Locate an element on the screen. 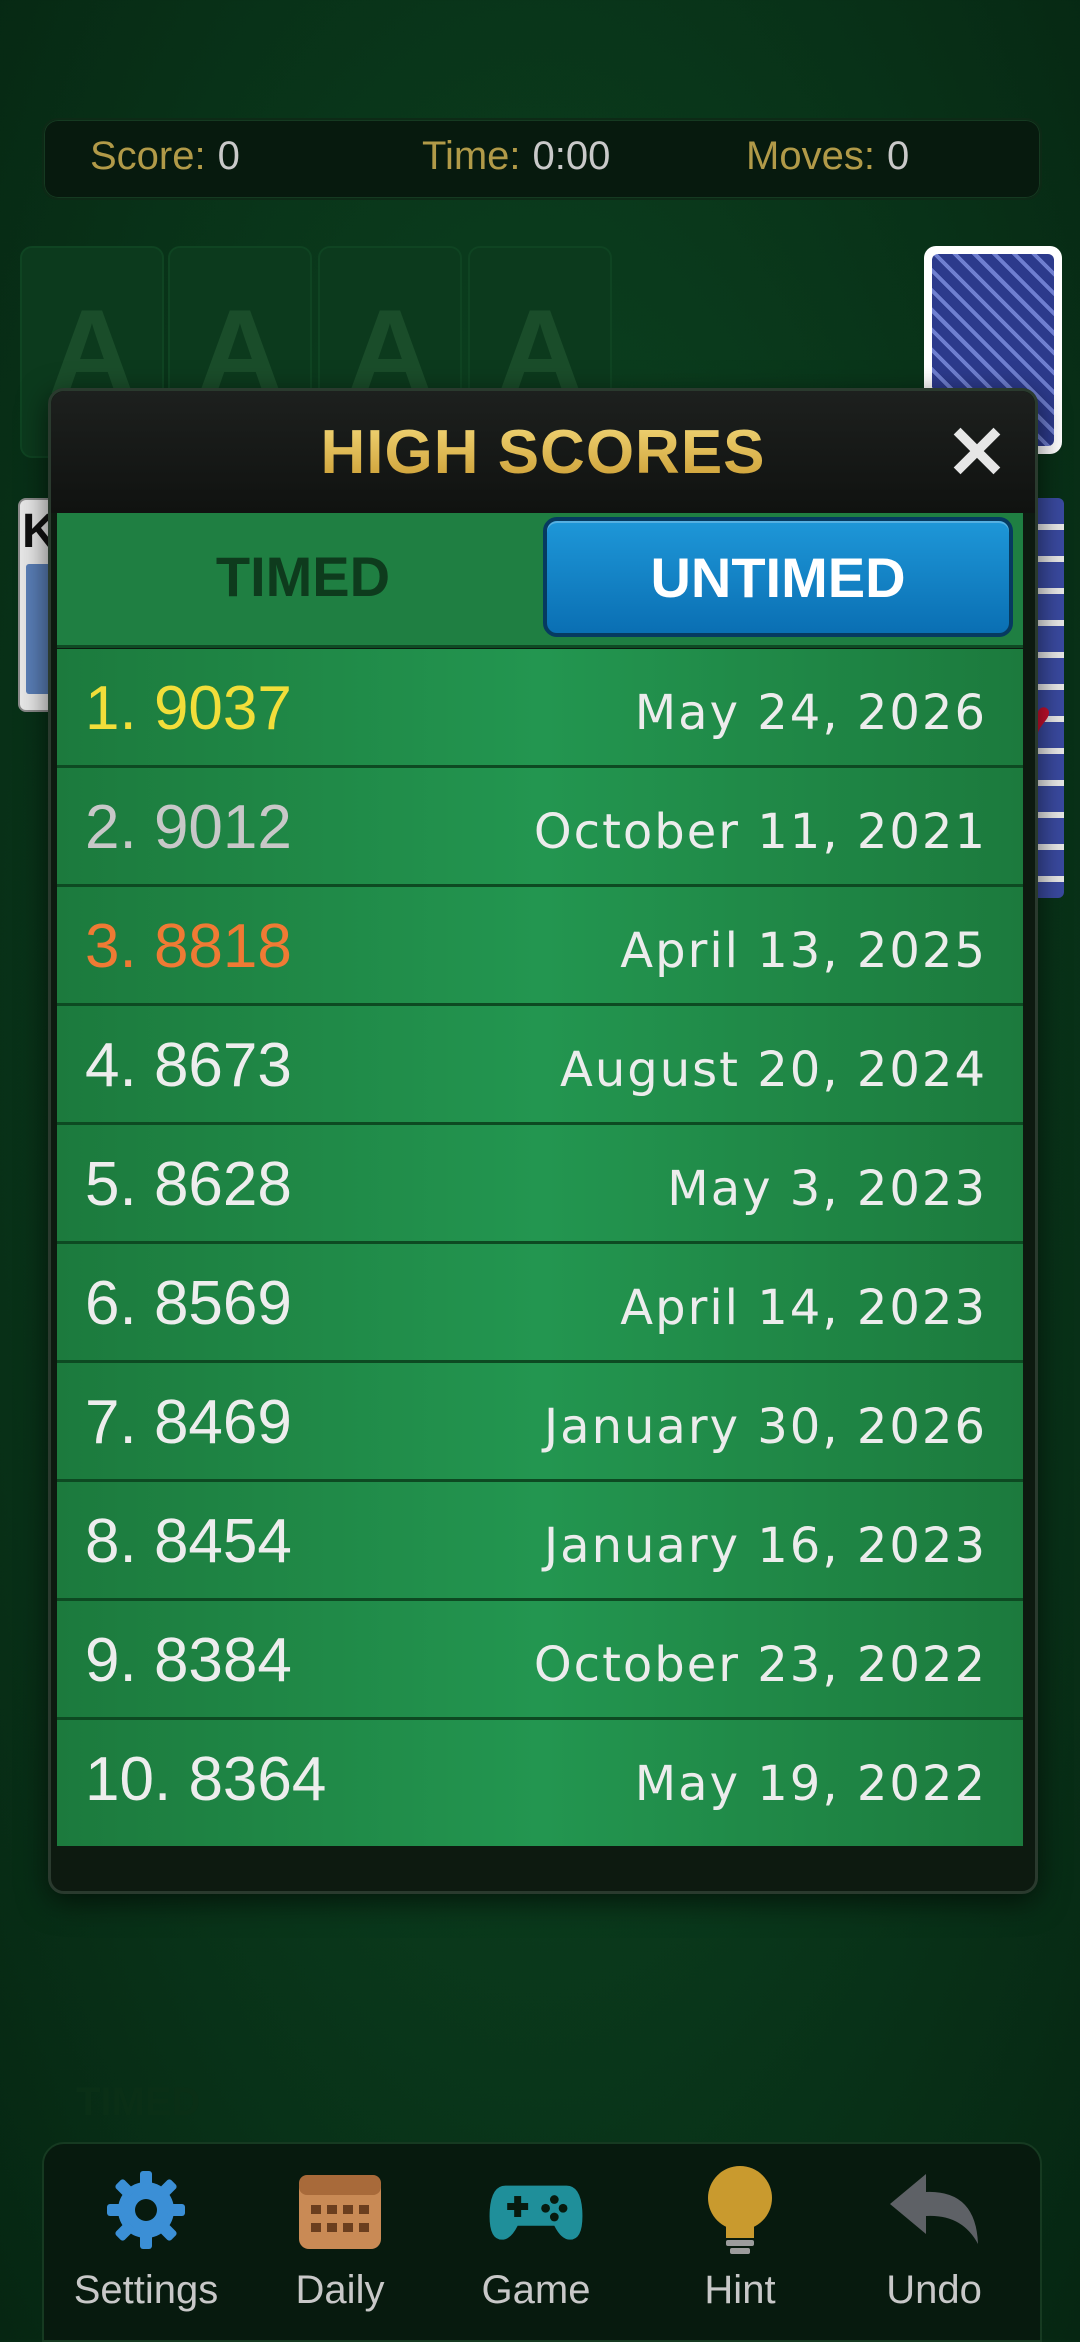 The height and width of the screenshot is (2342, 1080). tab-timed: TIMED is located at coordinates (303, 576).